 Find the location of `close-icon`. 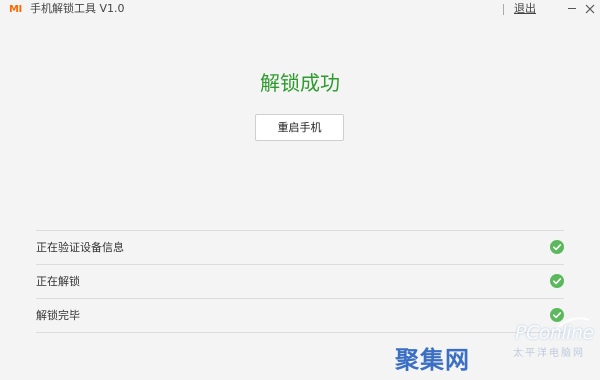

close-icon is located at coordinates (590, 9).